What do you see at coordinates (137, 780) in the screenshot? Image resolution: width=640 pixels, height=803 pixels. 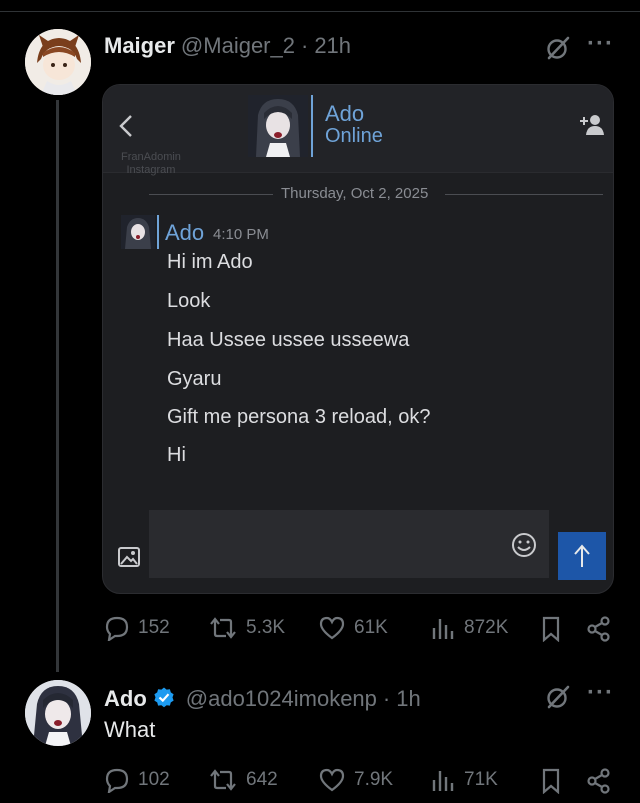 I see `reply-button: 102` at bounding box center [137, 780].